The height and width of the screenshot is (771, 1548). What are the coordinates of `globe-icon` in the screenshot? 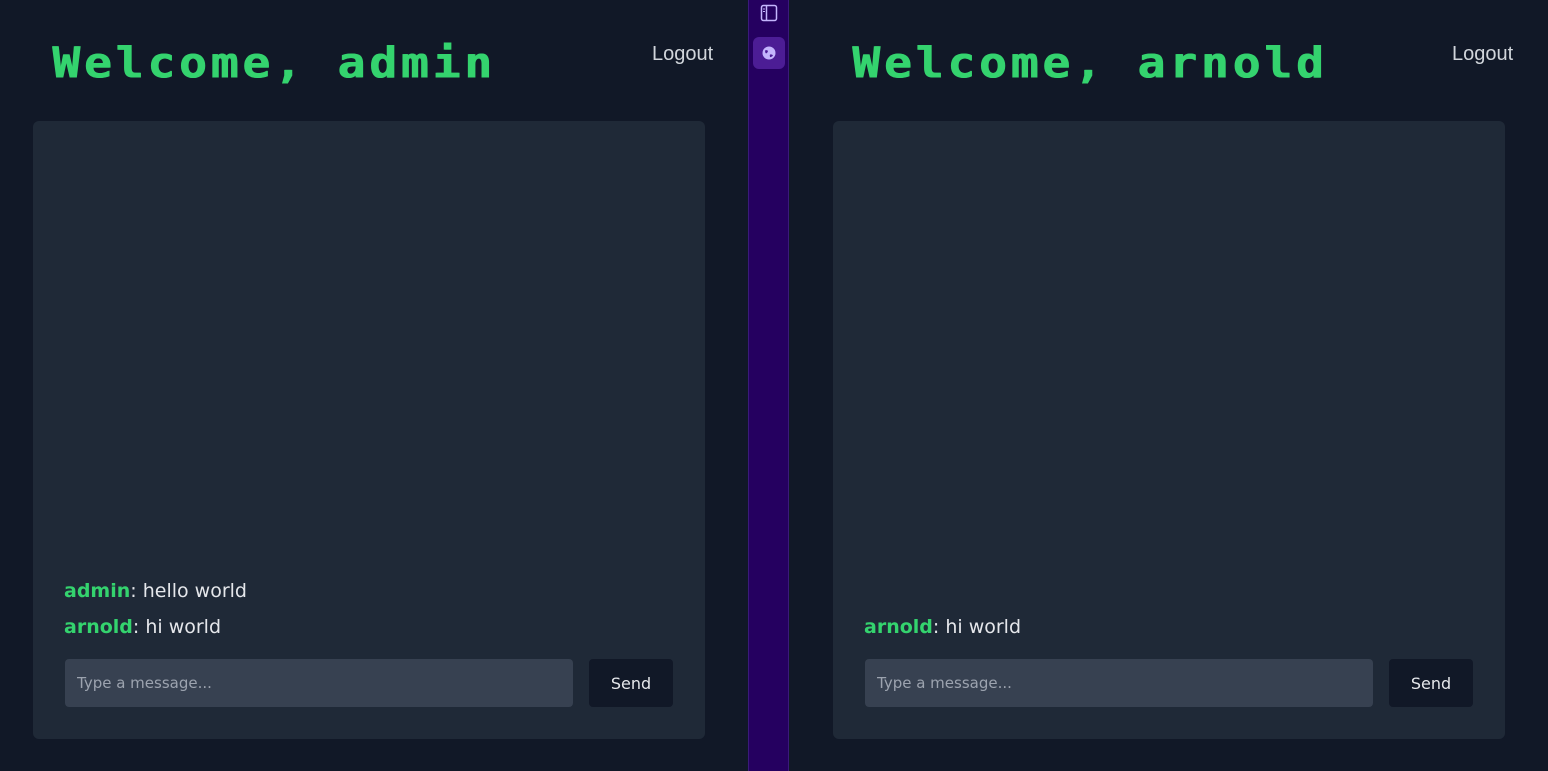 It's located at (769, 53).